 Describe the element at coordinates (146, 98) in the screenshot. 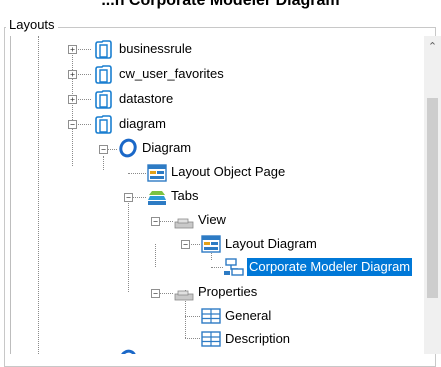

I see `tree-node-label: datastore` at that location.